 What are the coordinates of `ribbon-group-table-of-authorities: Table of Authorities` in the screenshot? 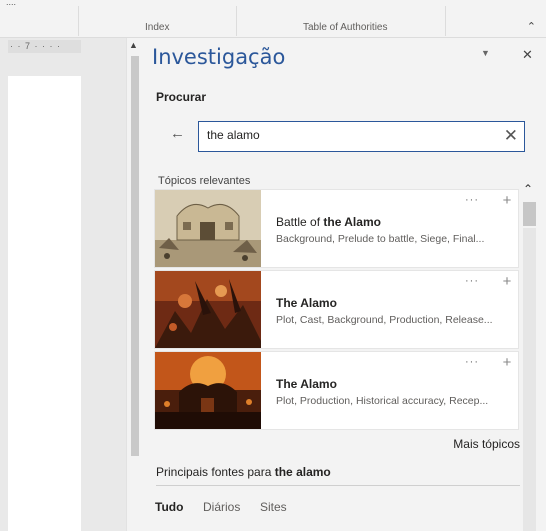 It's located at (345, 27).